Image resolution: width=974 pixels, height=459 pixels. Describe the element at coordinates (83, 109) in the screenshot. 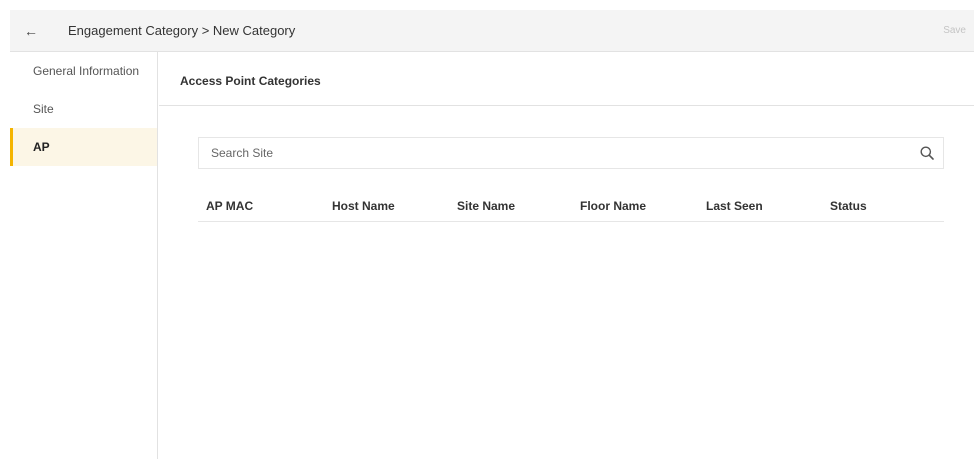

I see `sidebar-item-site: Site` at that location.